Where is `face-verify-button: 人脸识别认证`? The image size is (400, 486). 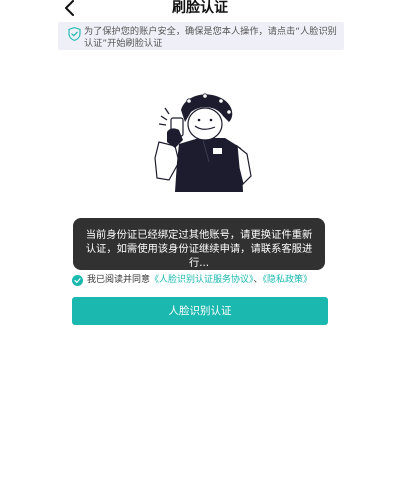
face-verify-button: 人脸识别认证 is located at coordinates (200, 311).